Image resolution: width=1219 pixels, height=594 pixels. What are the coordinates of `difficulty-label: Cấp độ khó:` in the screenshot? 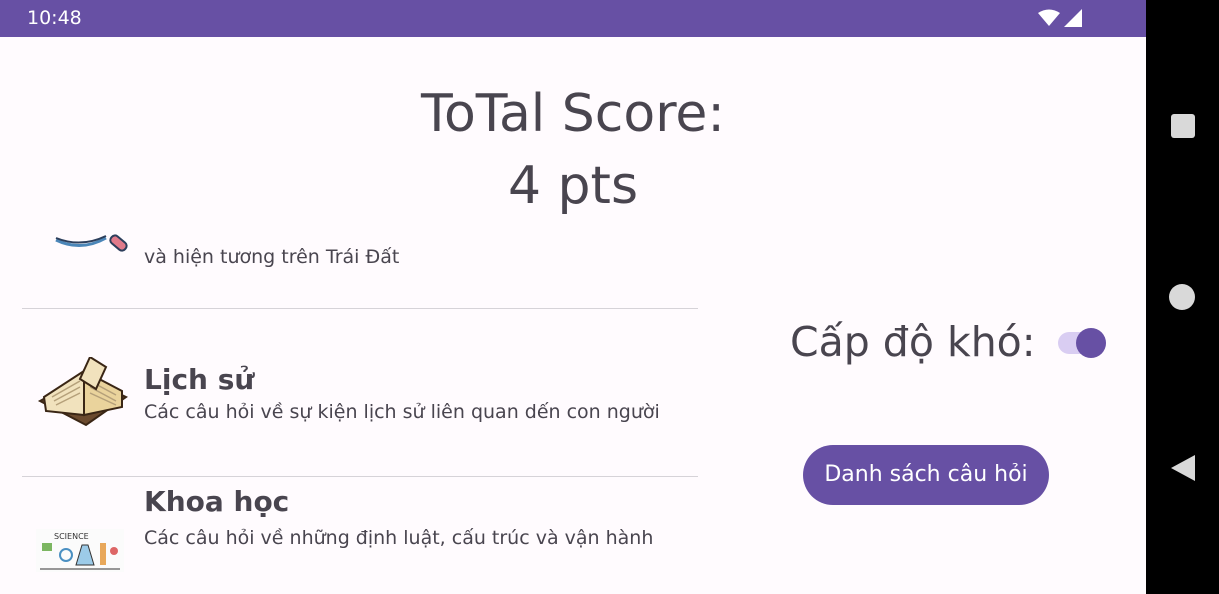 It's located at (913, 342).